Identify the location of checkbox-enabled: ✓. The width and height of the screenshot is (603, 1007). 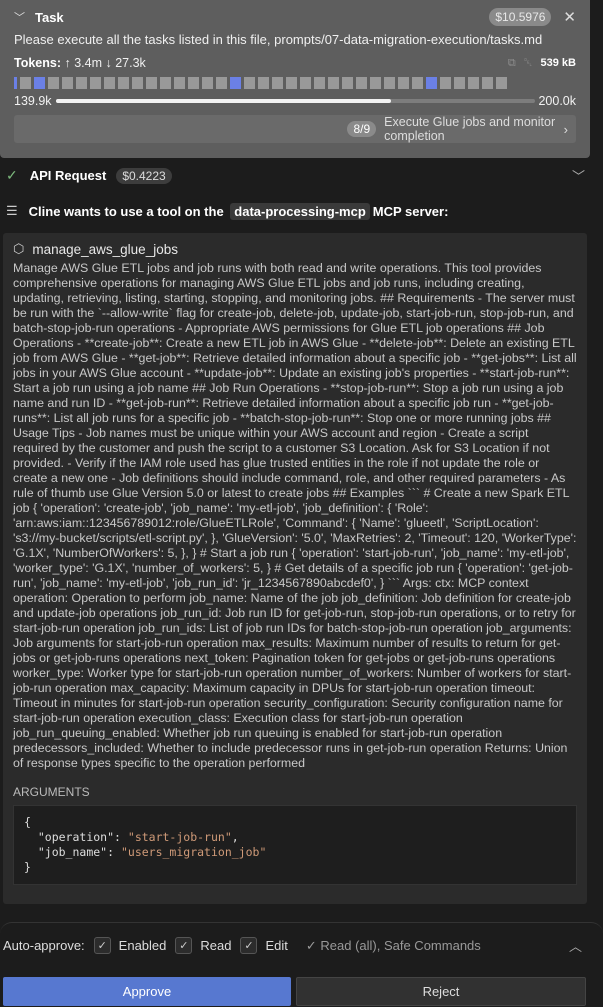
(102, 945).